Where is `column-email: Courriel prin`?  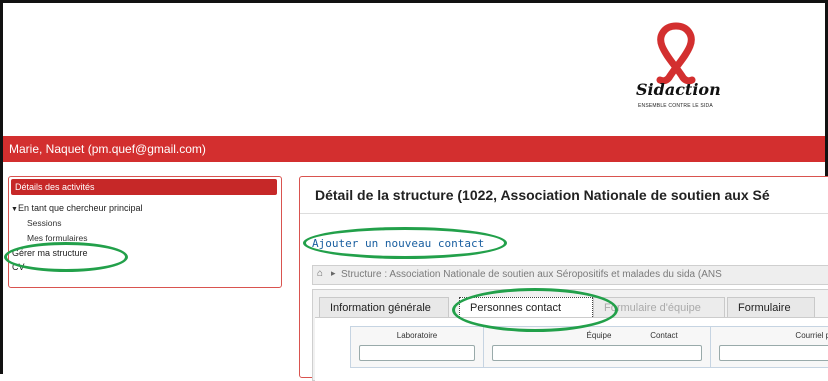 column-email: Courriel prin is located at coordinates (769, 347).